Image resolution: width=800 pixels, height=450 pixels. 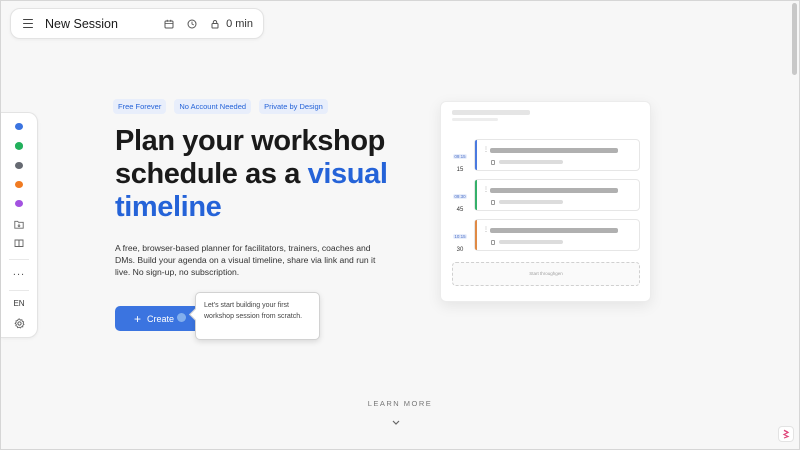 I want to click on create-button-label: Create, so click(x=161, y=318).